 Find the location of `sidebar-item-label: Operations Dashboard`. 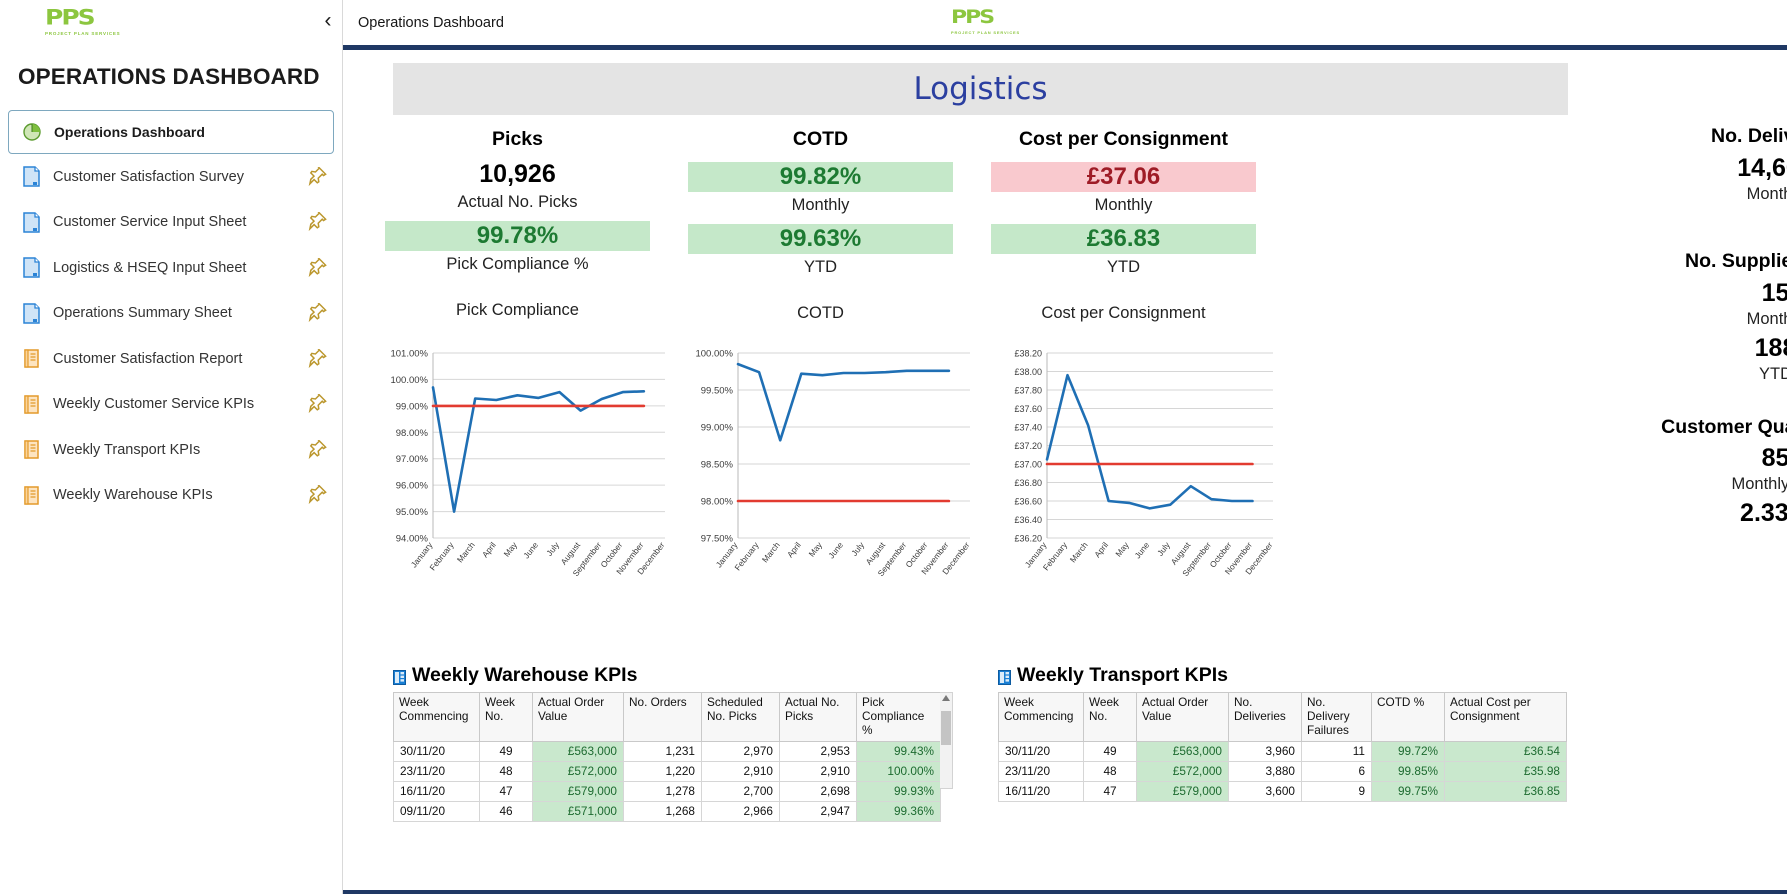

sidebar-item-label: Operations Dashboard is located at coordinates (129, 132).